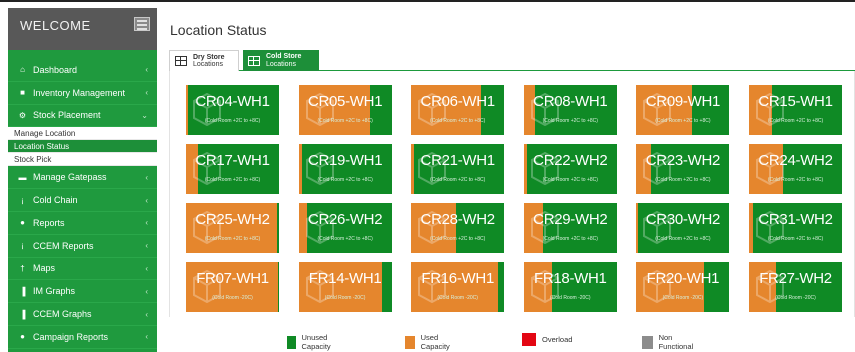 The width and height of the screenshot is (855, 352). Describe the element at coordinates (458, 228) in the screenshot. I see `location-tile: CR28-WH2 (Cold Room +2C to +8C)` at that location.